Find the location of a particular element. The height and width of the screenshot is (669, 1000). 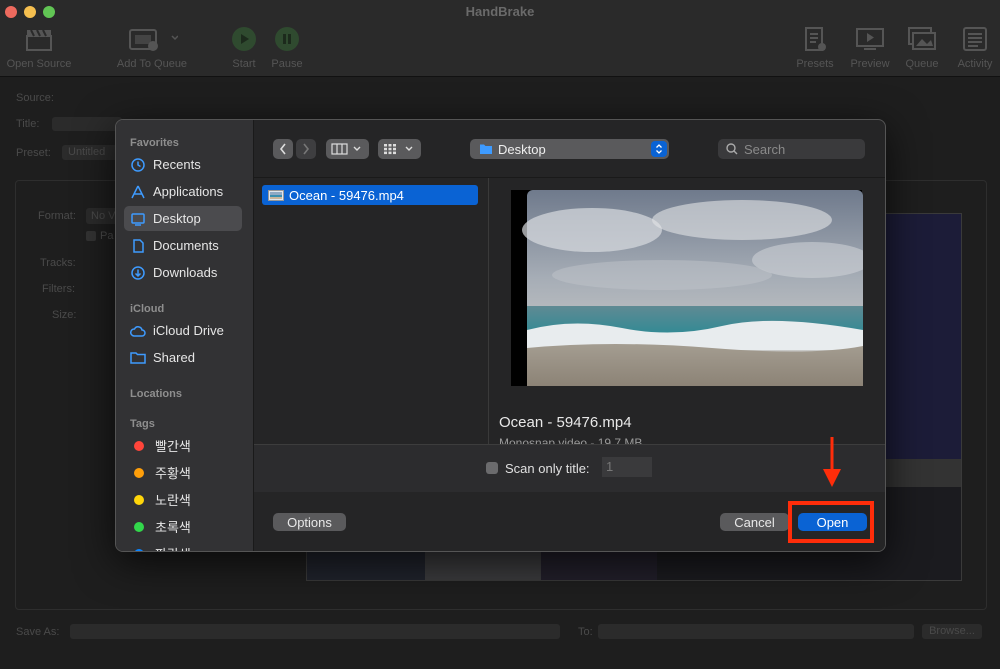

sidebar-item-label: Shared is located at coordinates (174, 357).